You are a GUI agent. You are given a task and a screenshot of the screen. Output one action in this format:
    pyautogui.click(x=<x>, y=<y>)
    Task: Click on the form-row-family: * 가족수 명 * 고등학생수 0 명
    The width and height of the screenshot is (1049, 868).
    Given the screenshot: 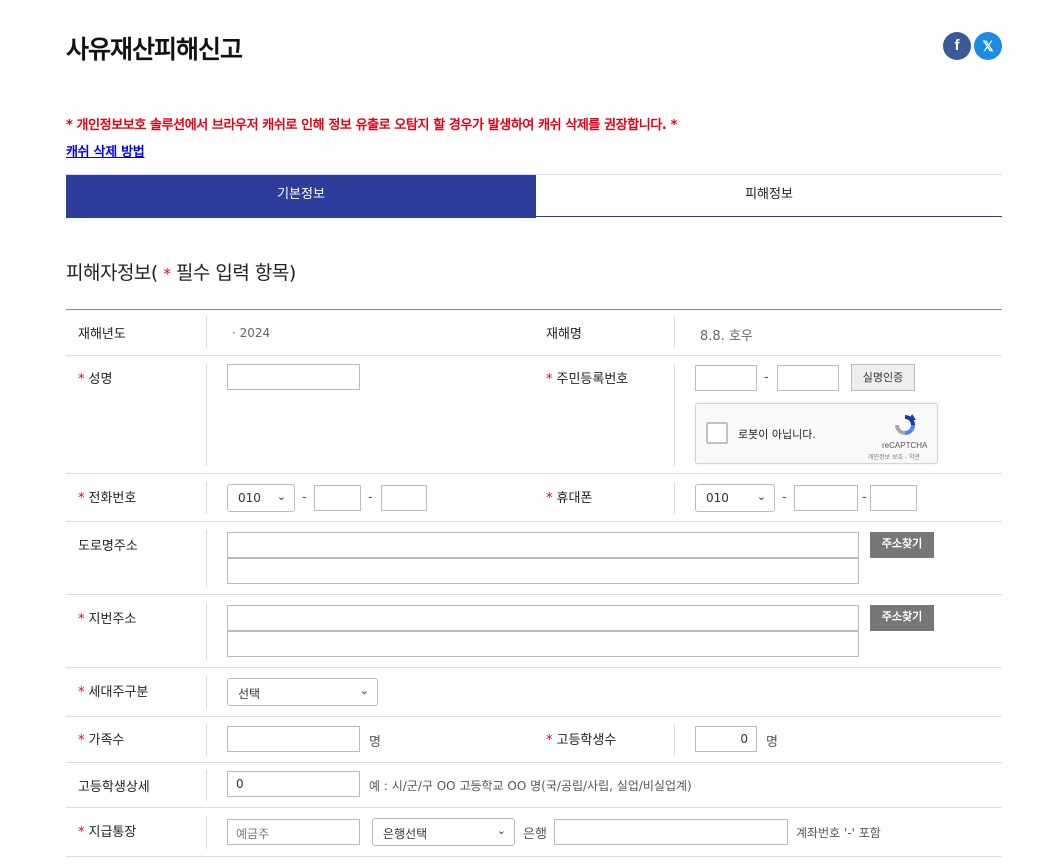 What is the action you would take?
    pyautogui.click(x=534, y=740)
    